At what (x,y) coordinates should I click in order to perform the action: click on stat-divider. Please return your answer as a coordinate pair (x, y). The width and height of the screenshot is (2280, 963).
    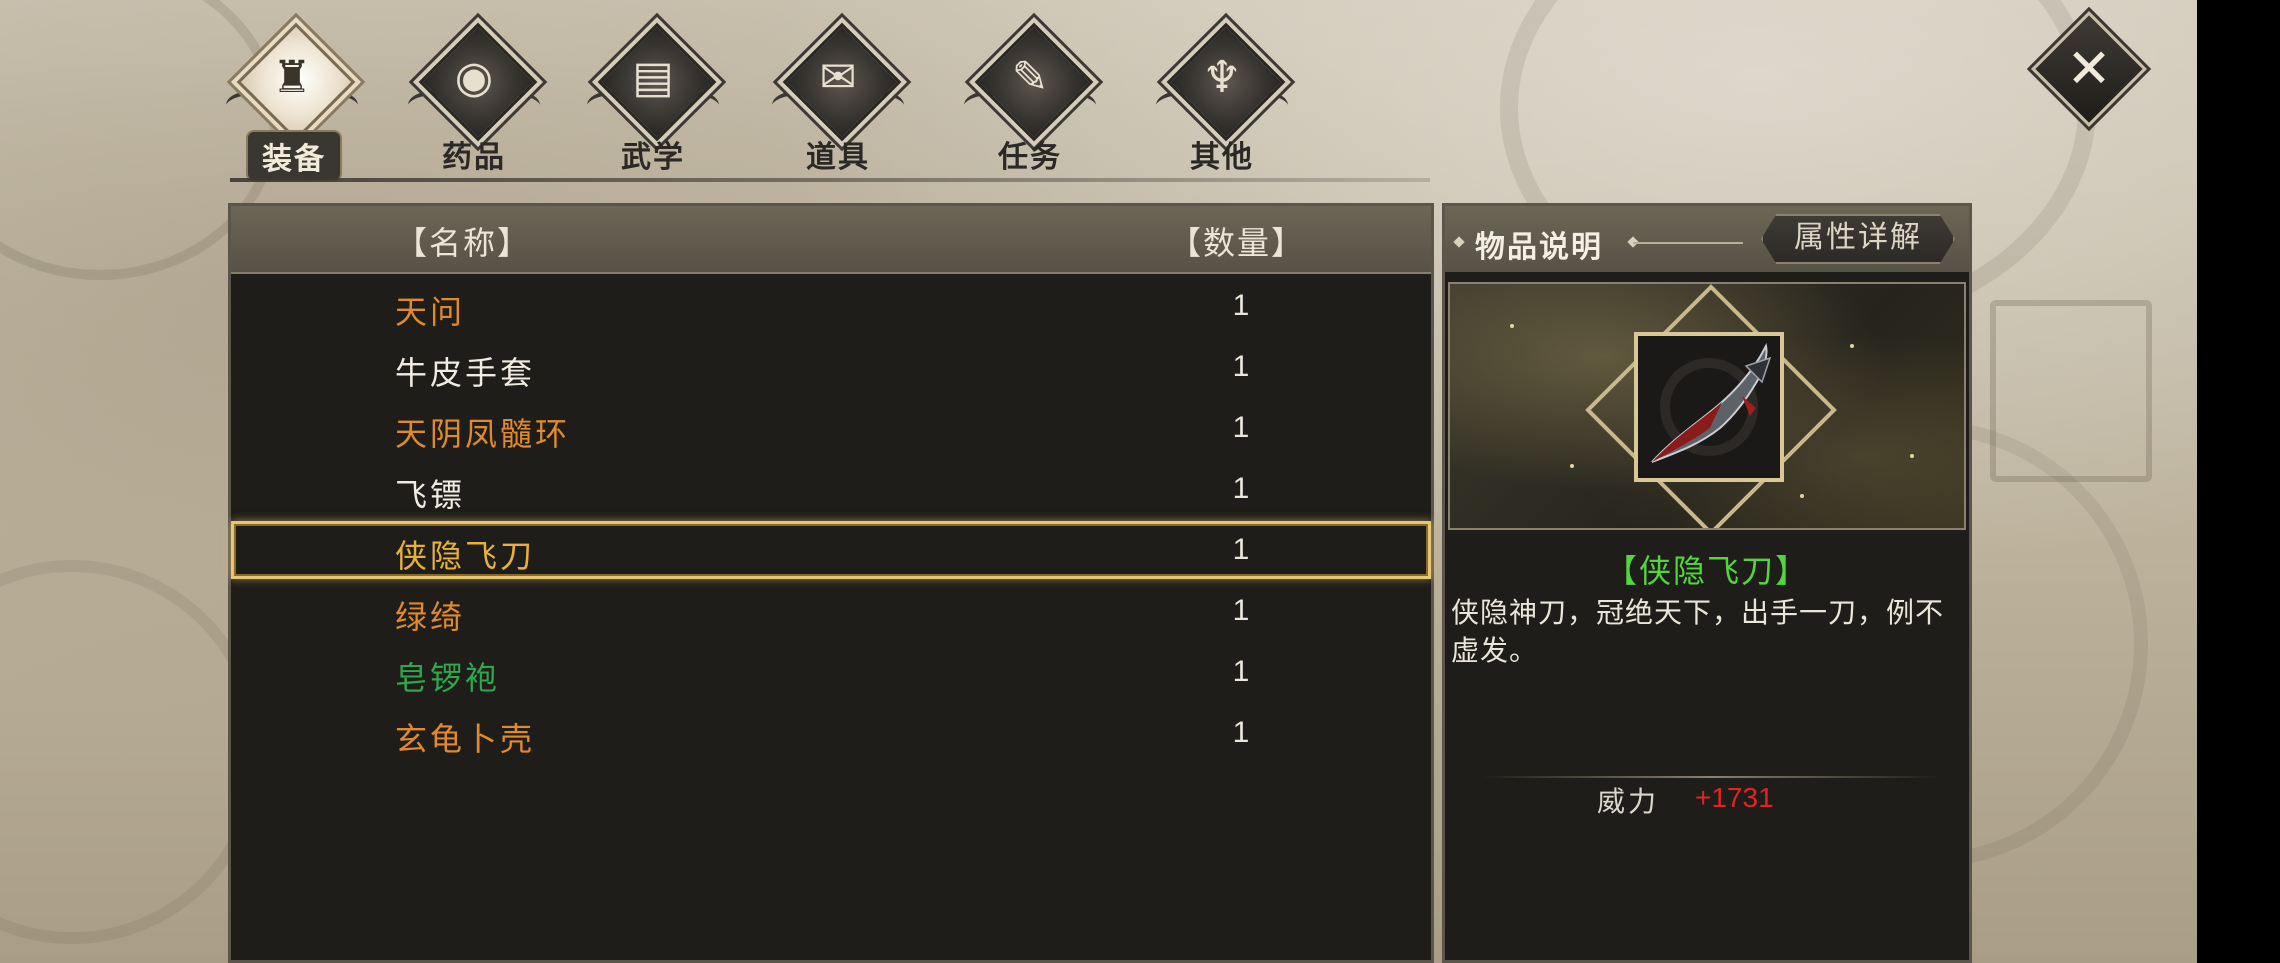
    Looking at the image, I should click on (1711, 777).